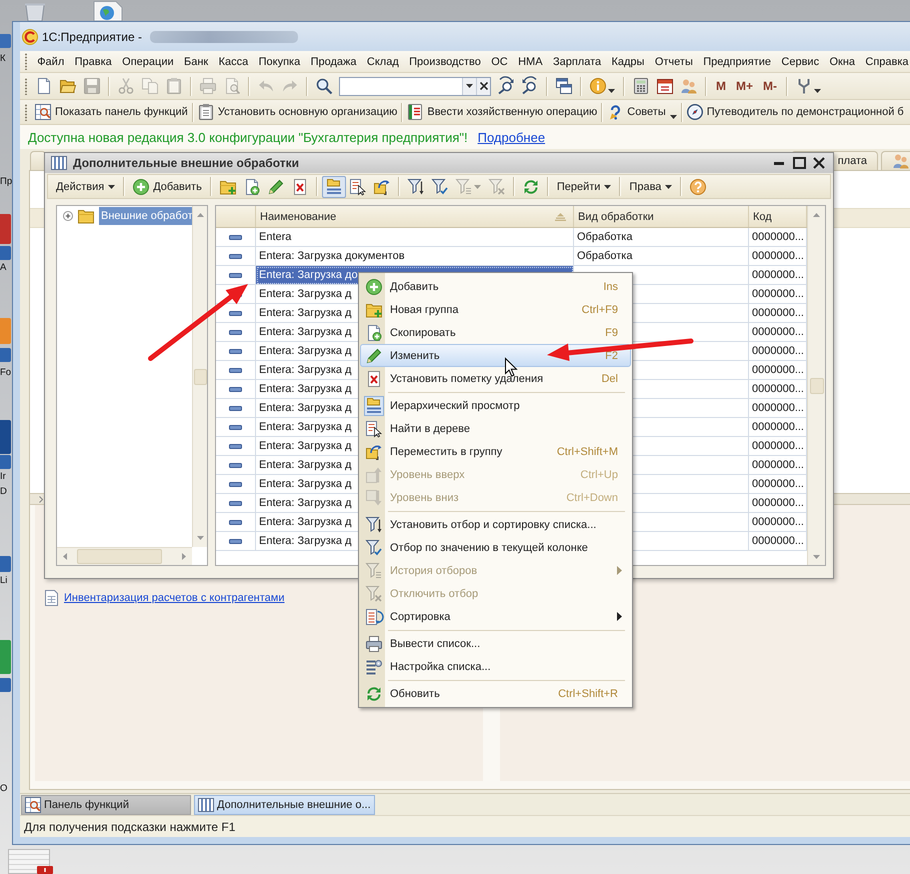  Describe the element at coordinates (445, 62) in the screenshot. I see `menu-item: Производство` at that location.